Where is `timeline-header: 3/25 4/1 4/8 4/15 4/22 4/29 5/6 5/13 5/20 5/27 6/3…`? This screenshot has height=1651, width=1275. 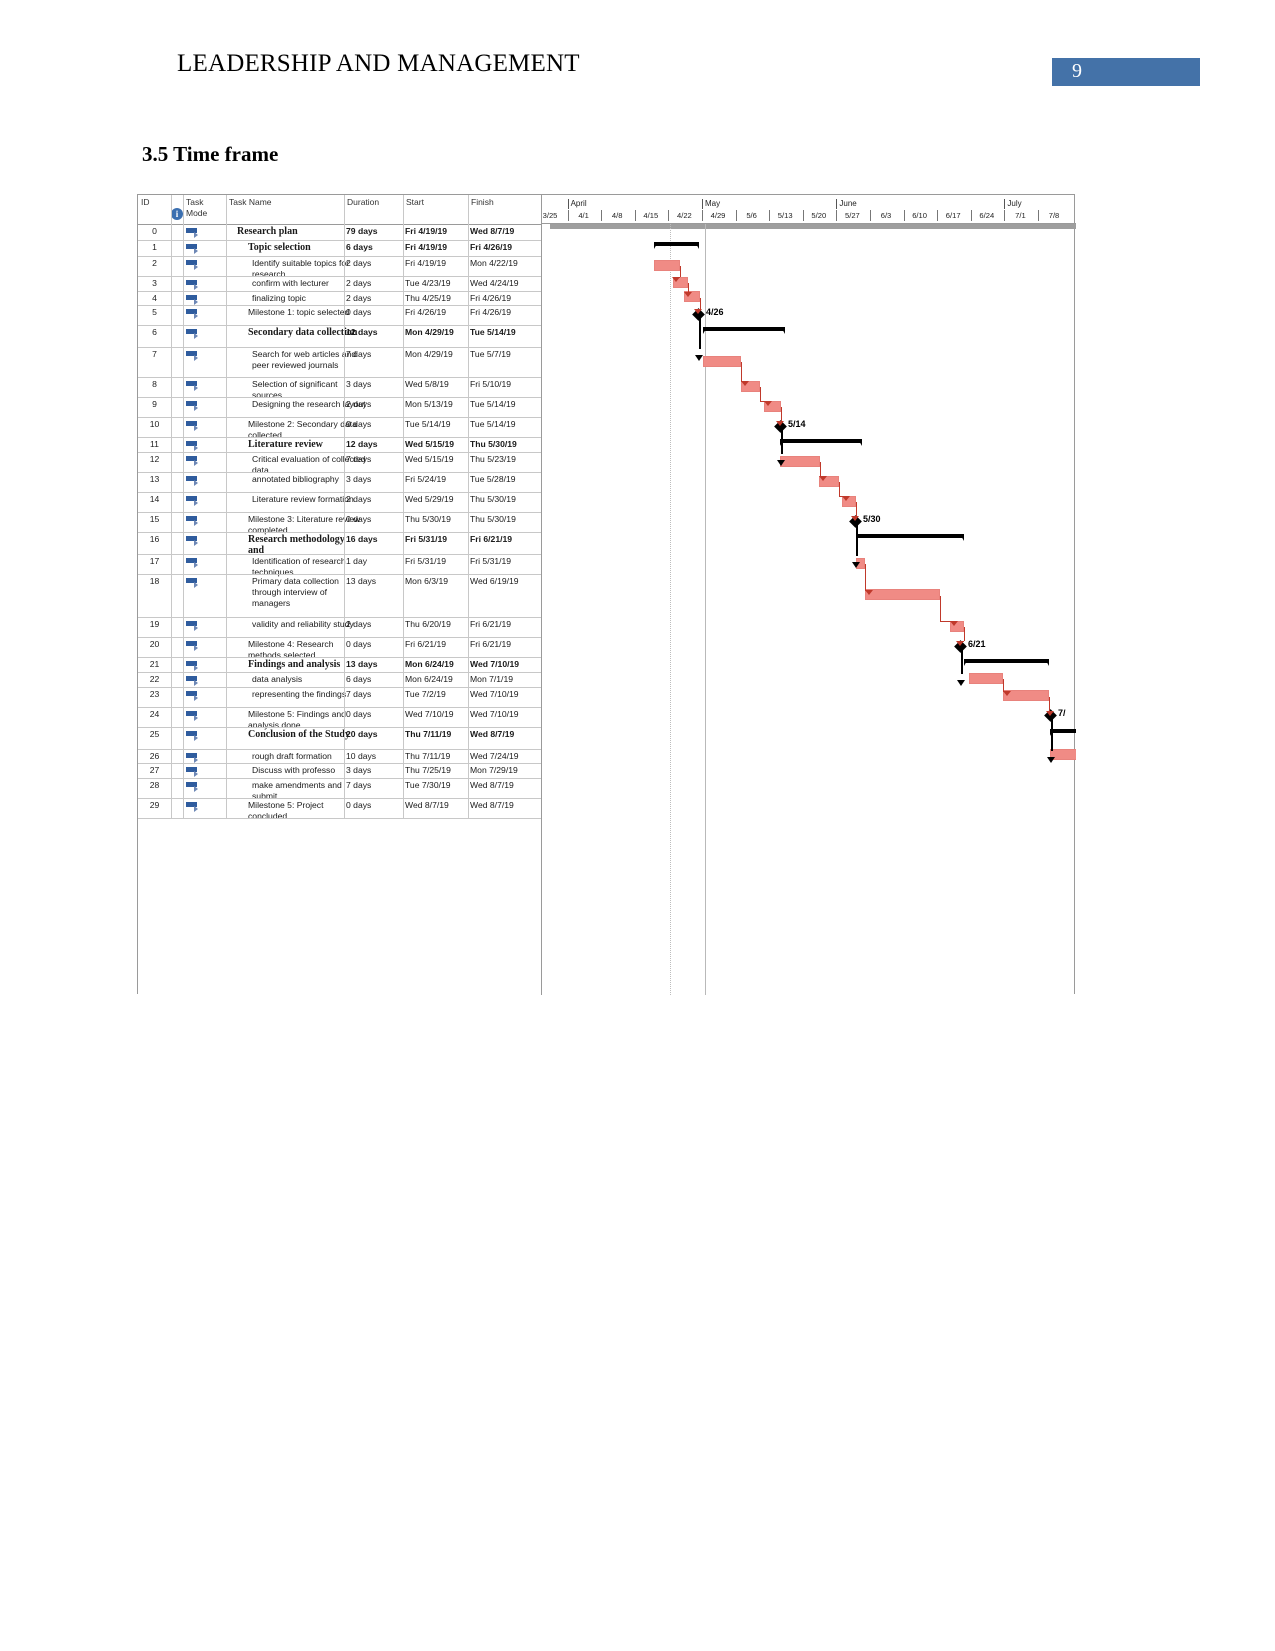 timeline-header: 3/25 4/1 4/8 4/15 4/22 4/29 5/6 5/13 5/20 5/27 6/3… is located at coordinates (809, 209).